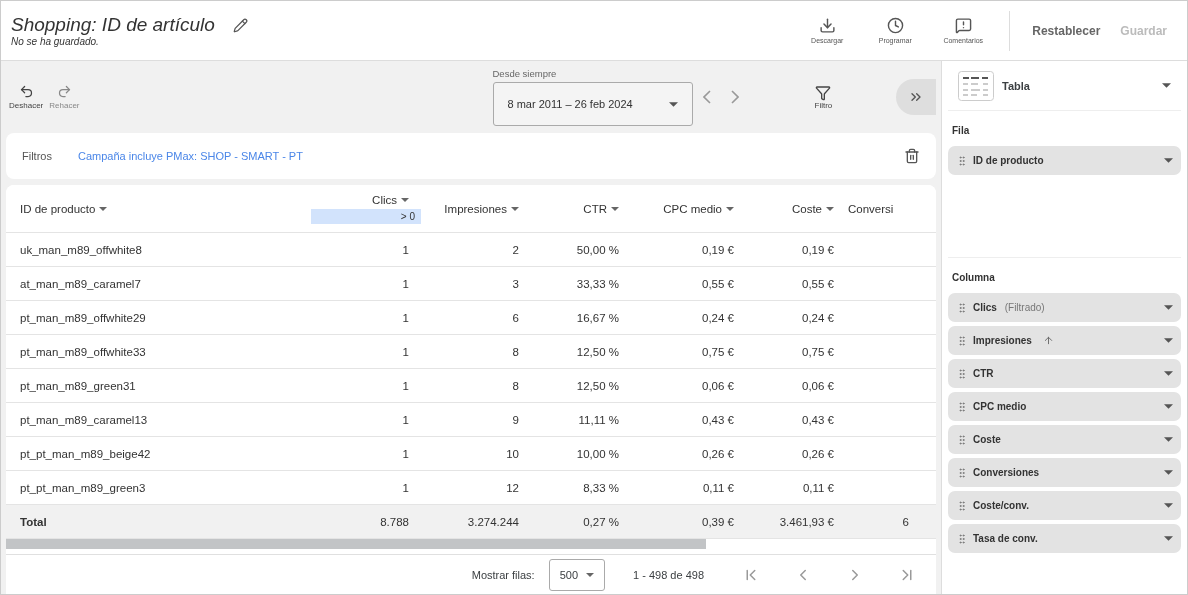 This screenshot has height=595, width=1188. Describe the element at coordinates (806, 521) in the screenshot. I see `total-cell-text: 3.461,93 €` at that location.